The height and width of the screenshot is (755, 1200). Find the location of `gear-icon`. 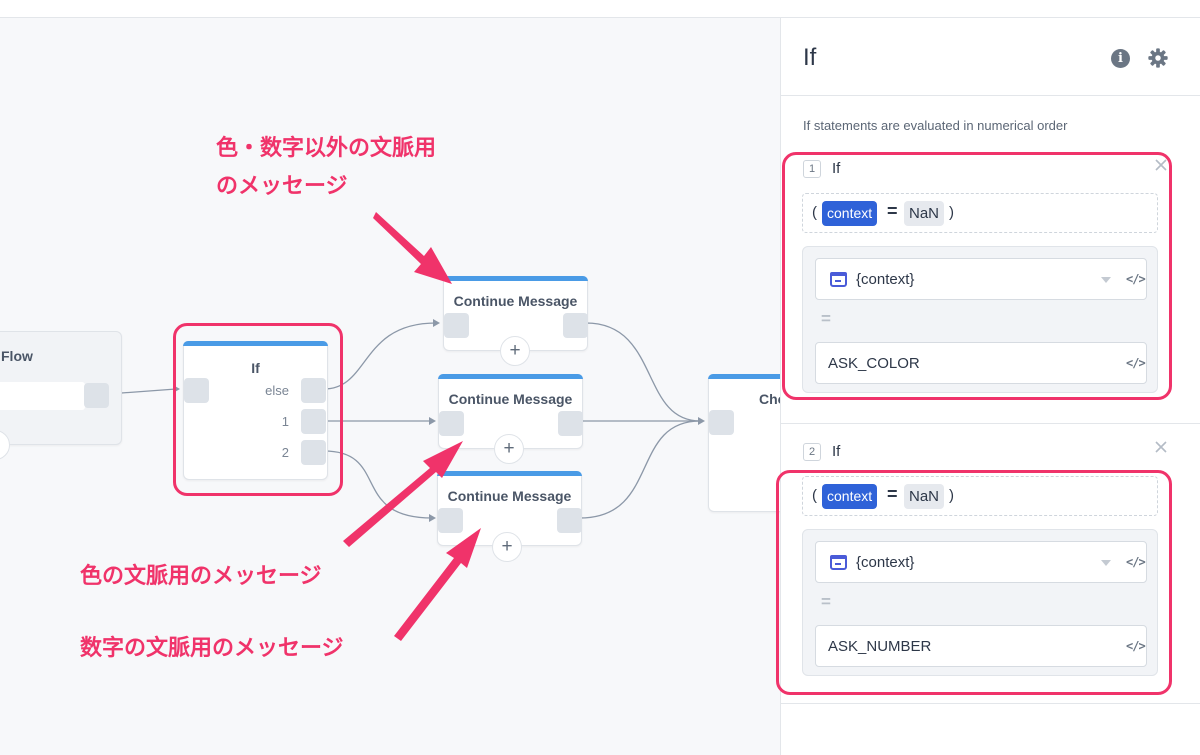

gear-icon is located at coordinates (1158, 58).